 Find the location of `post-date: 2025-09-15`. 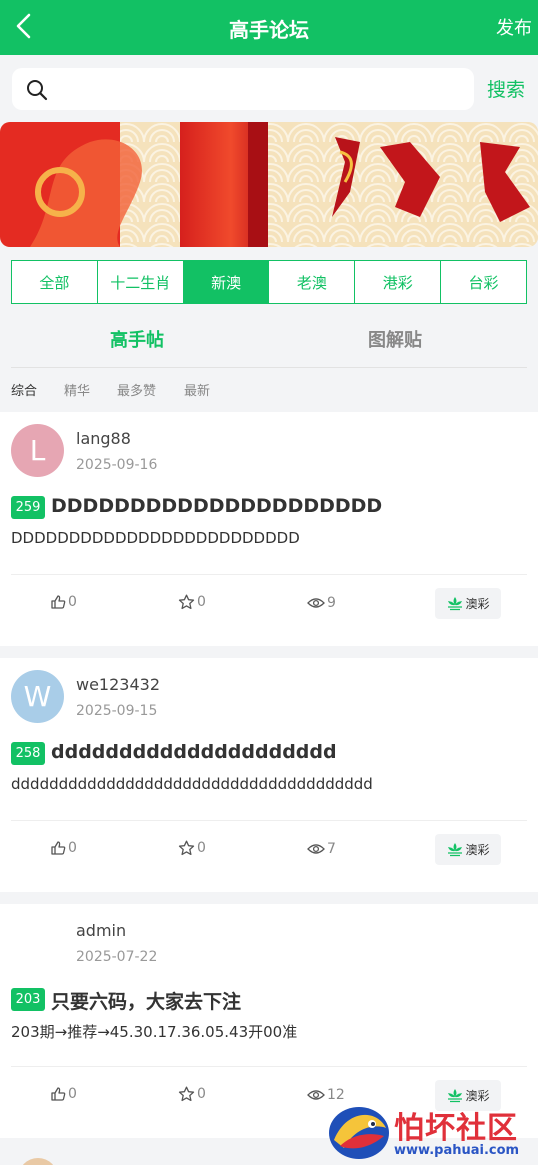

post-date: 2025-09-15 is located at coordinates (117, 711).